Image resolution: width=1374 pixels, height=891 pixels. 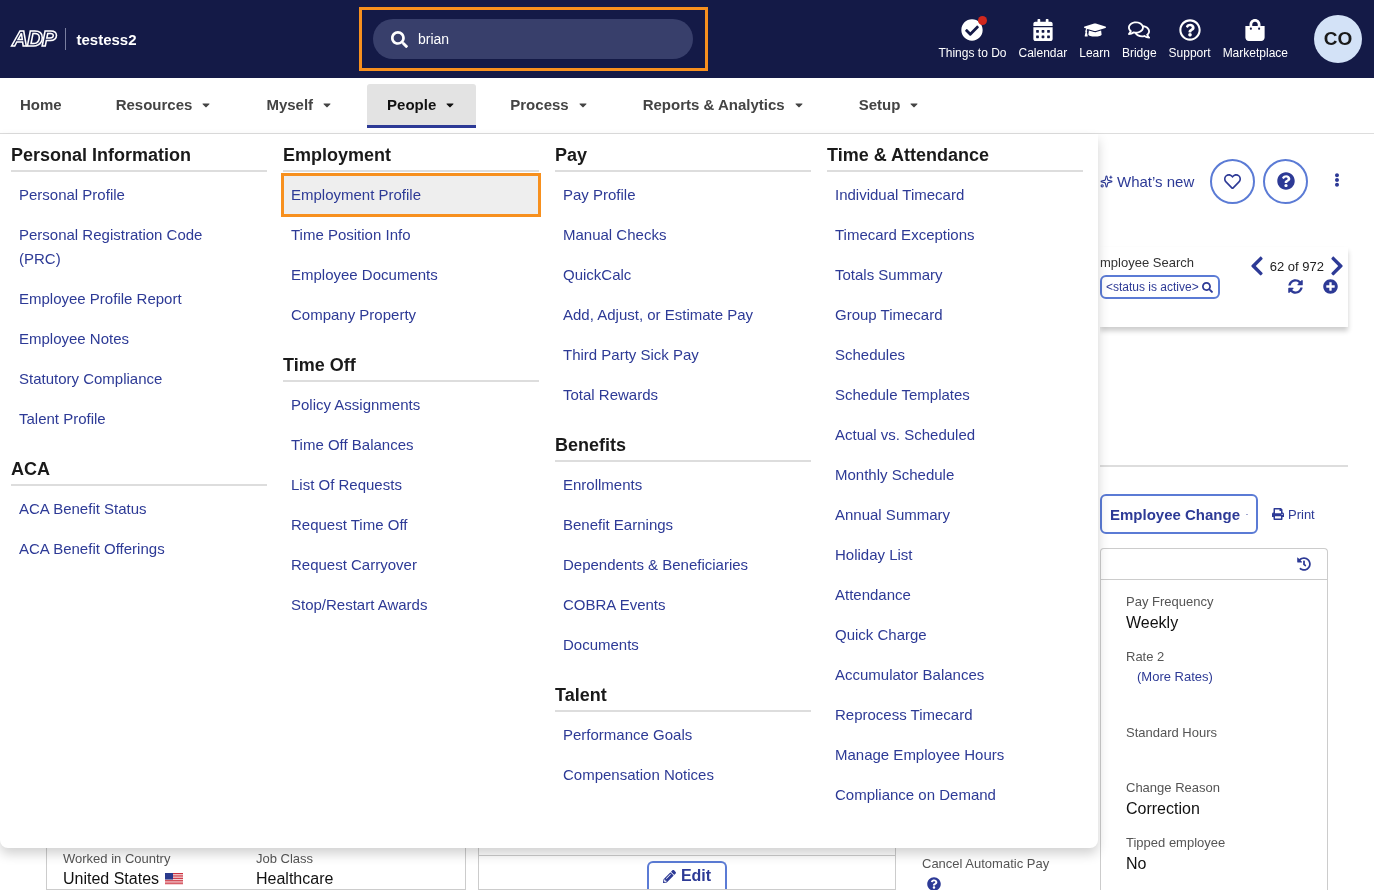 What do you see at coordinates (139, 549) in the screenshot?
I see `menu-item: ACA Benefit Offerings` at bounding box center [139, 549].